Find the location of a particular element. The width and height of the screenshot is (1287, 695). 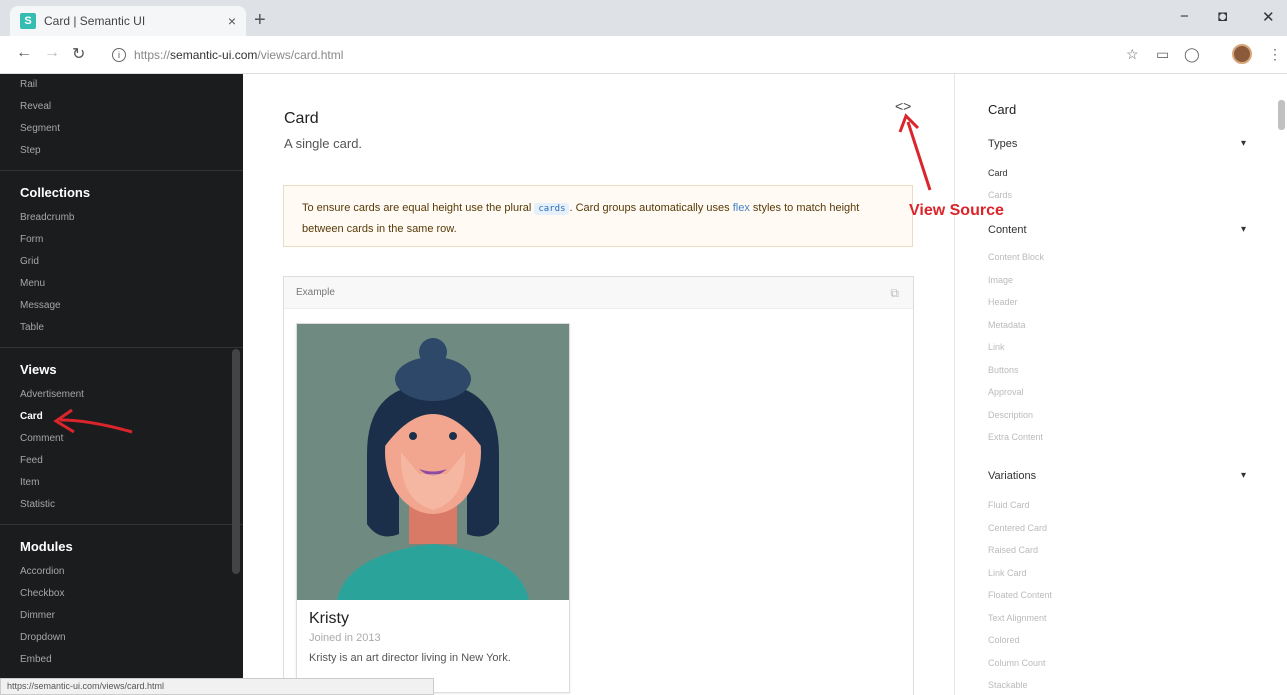

view-source-annotation: View Source is located at coordinates (956, 210).